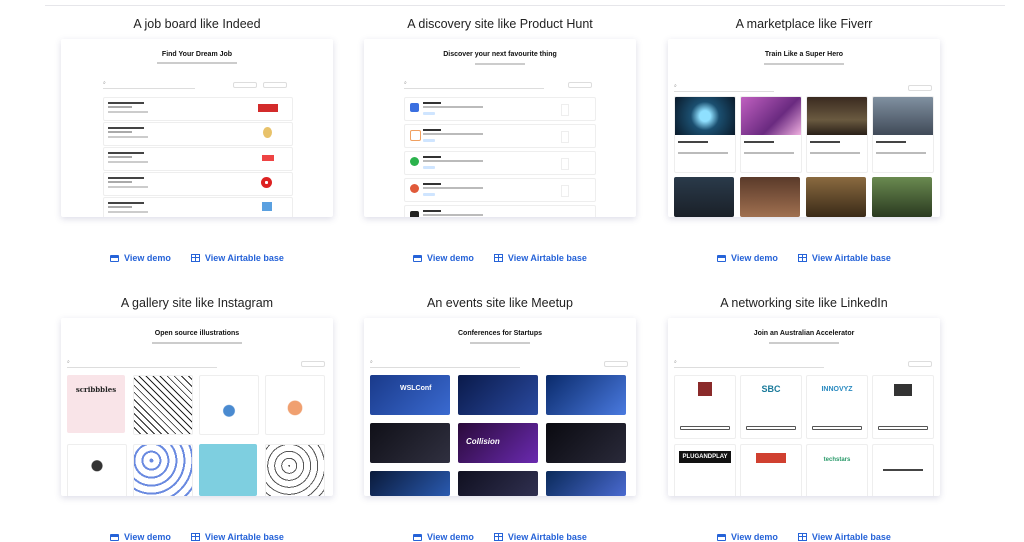  I want to click on preview-title: Open source illustrations, so click(197, 333).